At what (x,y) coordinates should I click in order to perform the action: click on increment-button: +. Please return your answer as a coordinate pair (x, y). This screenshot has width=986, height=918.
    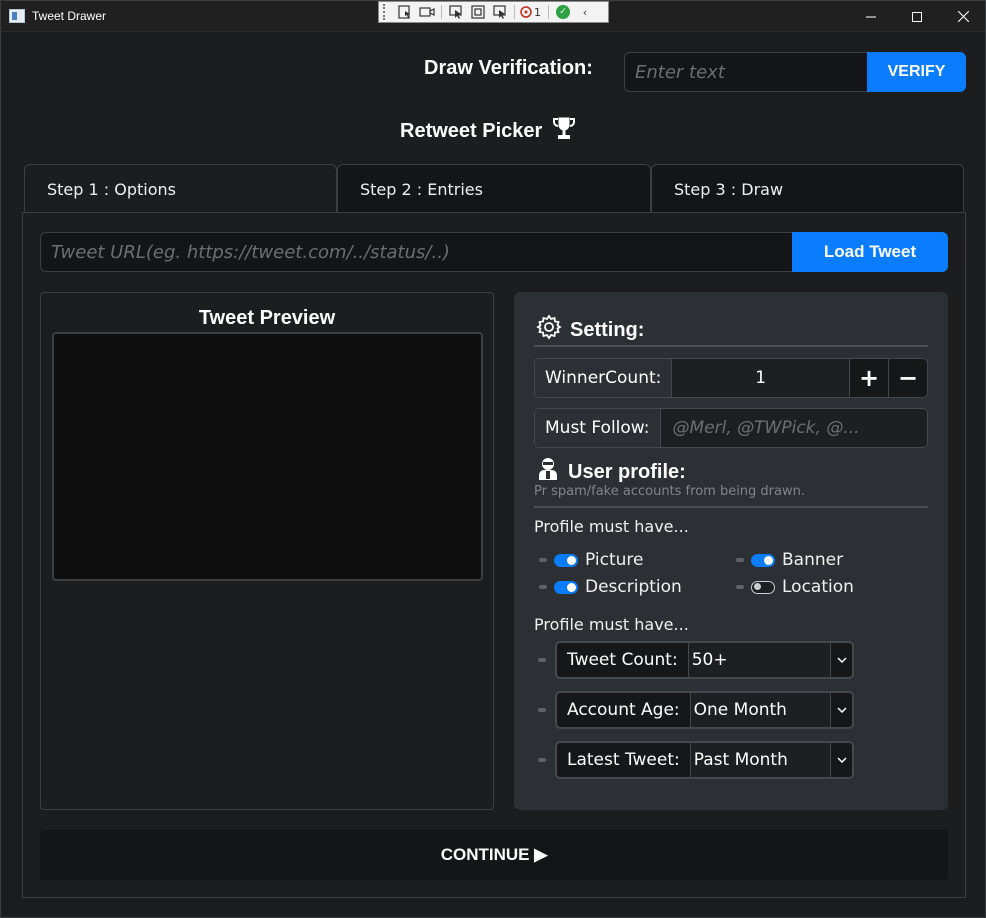
    Looking at the image, I should click on (868, 378).